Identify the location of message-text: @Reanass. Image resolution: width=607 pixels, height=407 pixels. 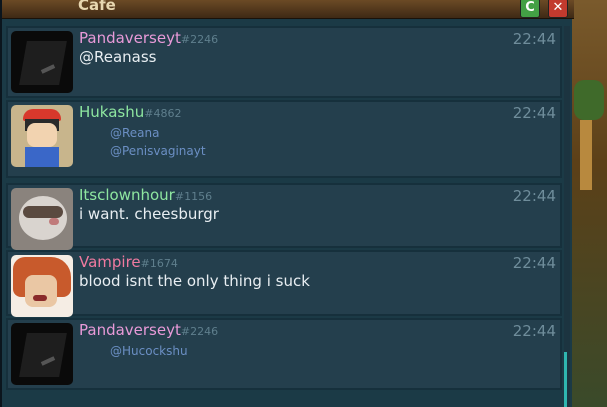
(118, 57).